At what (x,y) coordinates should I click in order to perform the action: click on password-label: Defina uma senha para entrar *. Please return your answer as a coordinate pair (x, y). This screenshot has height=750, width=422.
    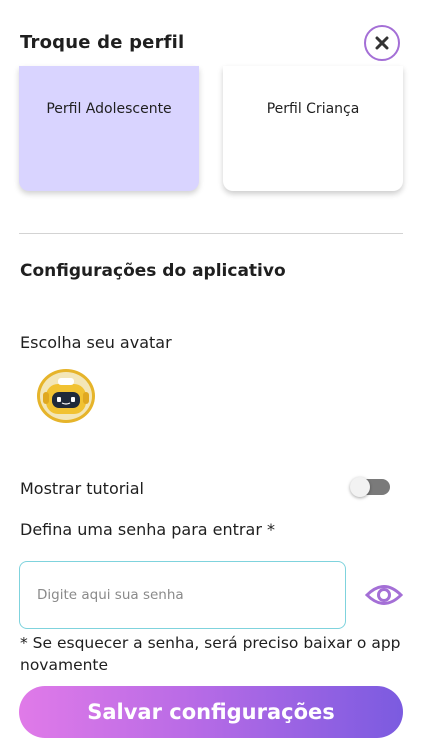
    Looking at the image, I should click on (147, 529).